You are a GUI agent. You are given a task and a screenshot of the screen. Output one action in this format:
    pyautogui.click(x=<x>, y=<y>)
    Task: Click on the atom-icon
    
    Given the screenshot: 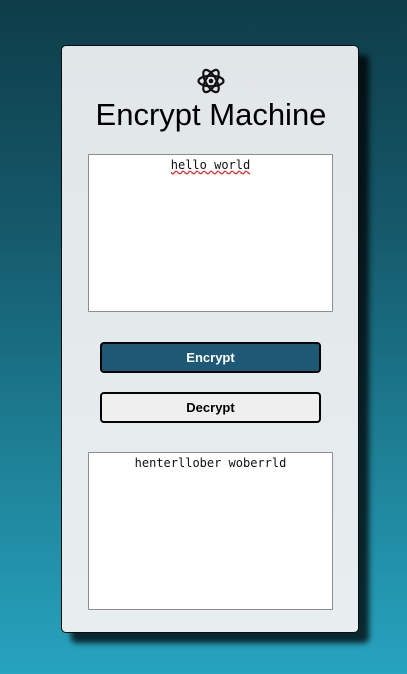 What is the action you would take?
    pyautogui.click(x=211, y=81)
    